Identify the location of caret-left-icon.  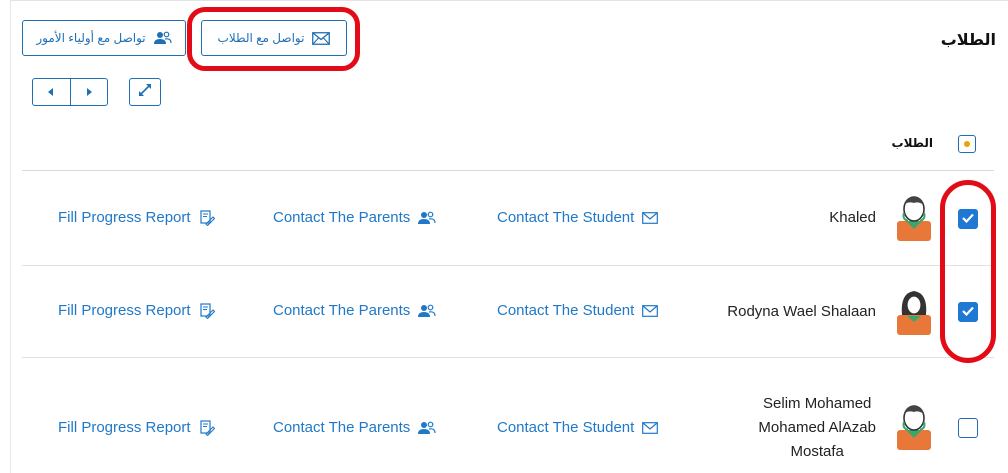
(51, 92).